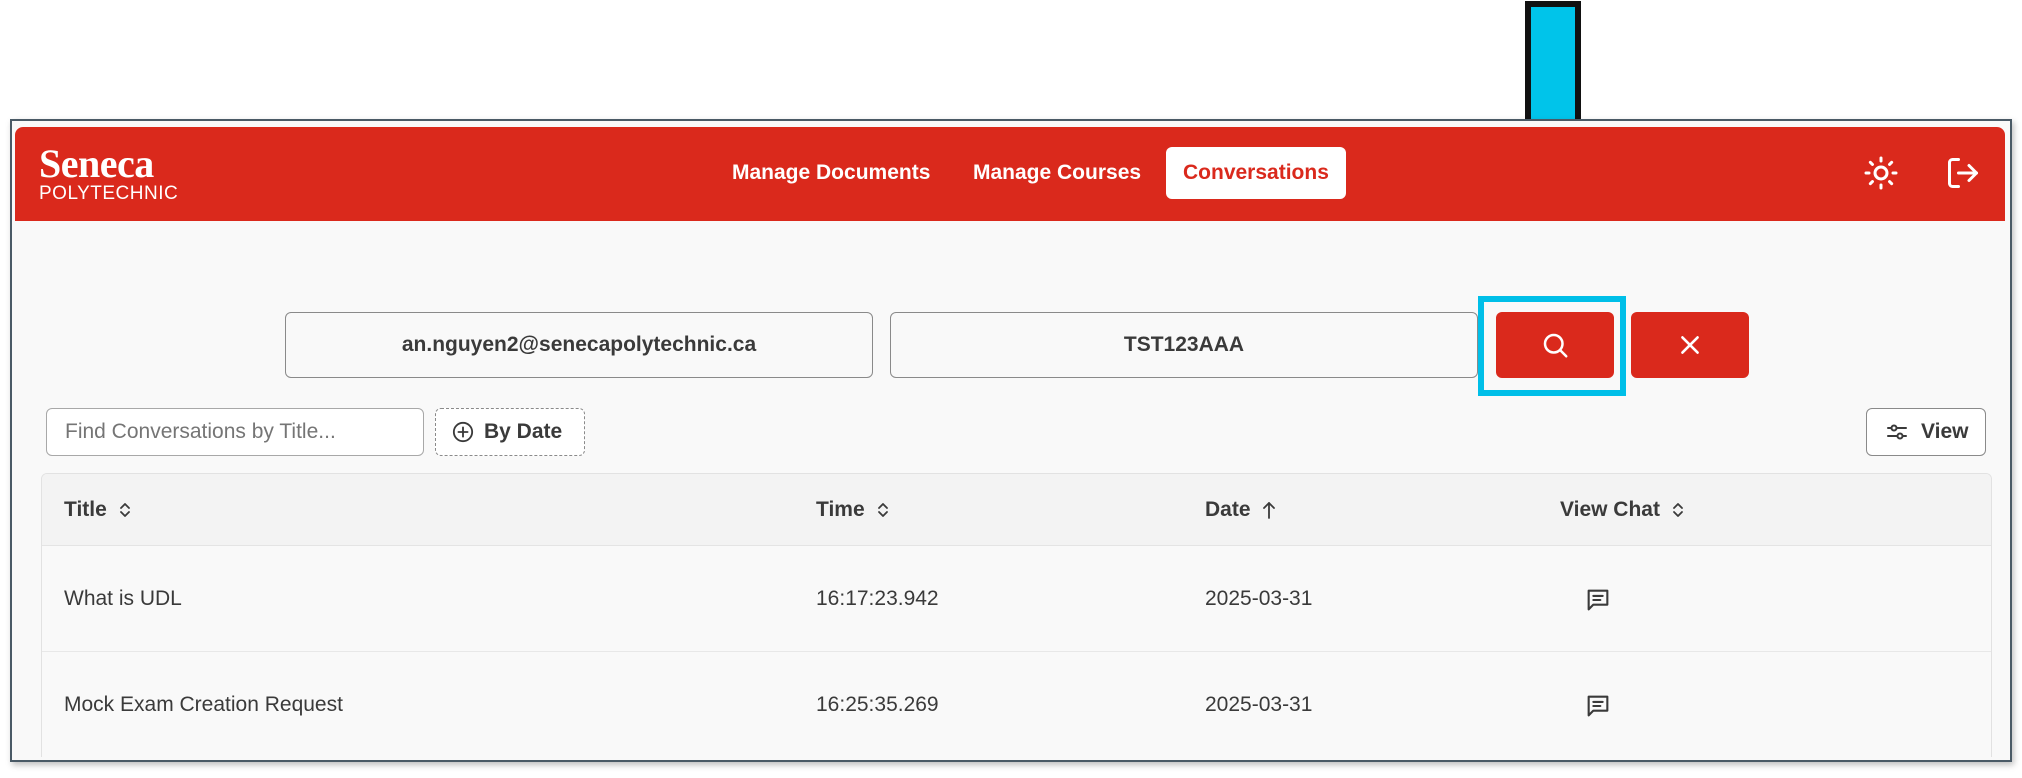 The height and width of the screenshot is (778, 2022). What do you see at coordinates (1016, 510) in the screenshot?
I see `table-header: Title Time Date View Chat` at bounding box center [1016, 510].